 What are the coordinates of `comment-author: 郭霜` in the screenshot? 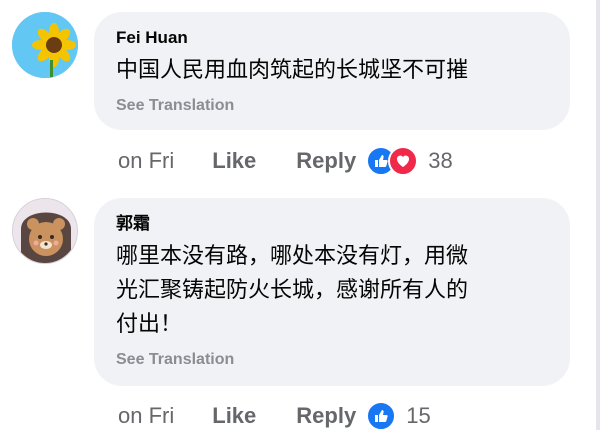 It's located at (332, 224).